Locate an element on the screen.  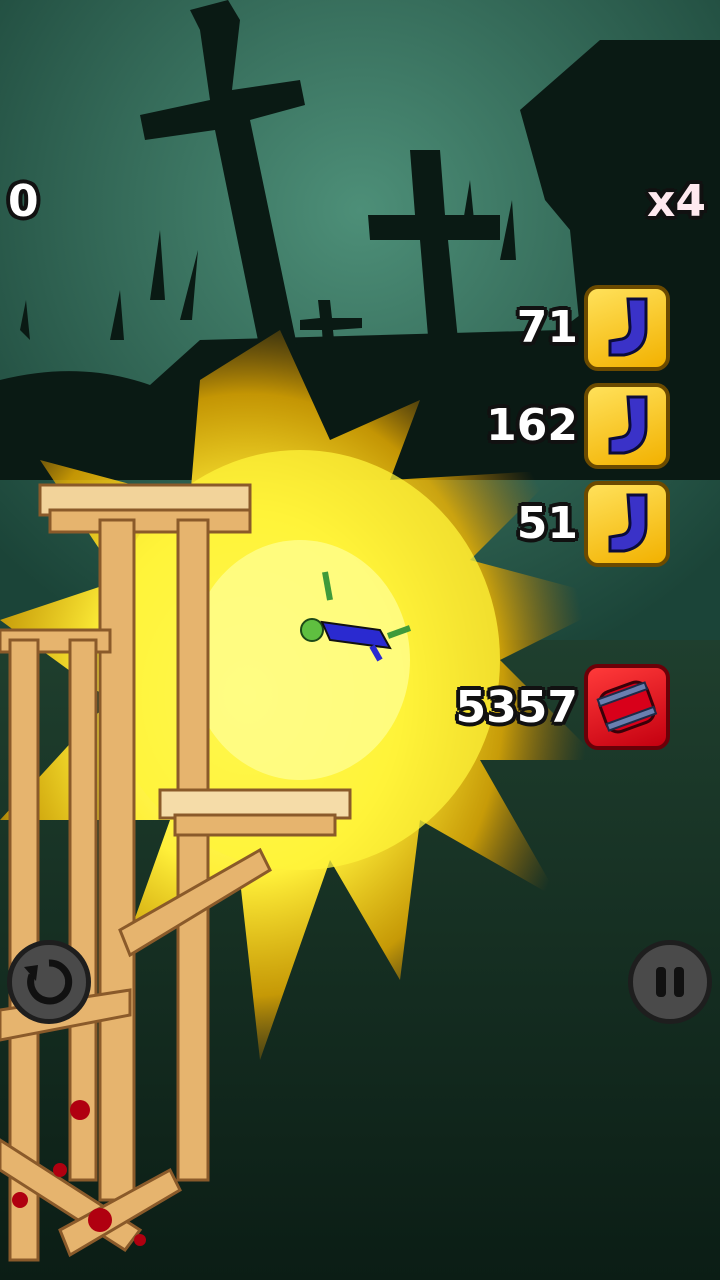
barrel-count: 5357 is located at coordinates (516, 707).